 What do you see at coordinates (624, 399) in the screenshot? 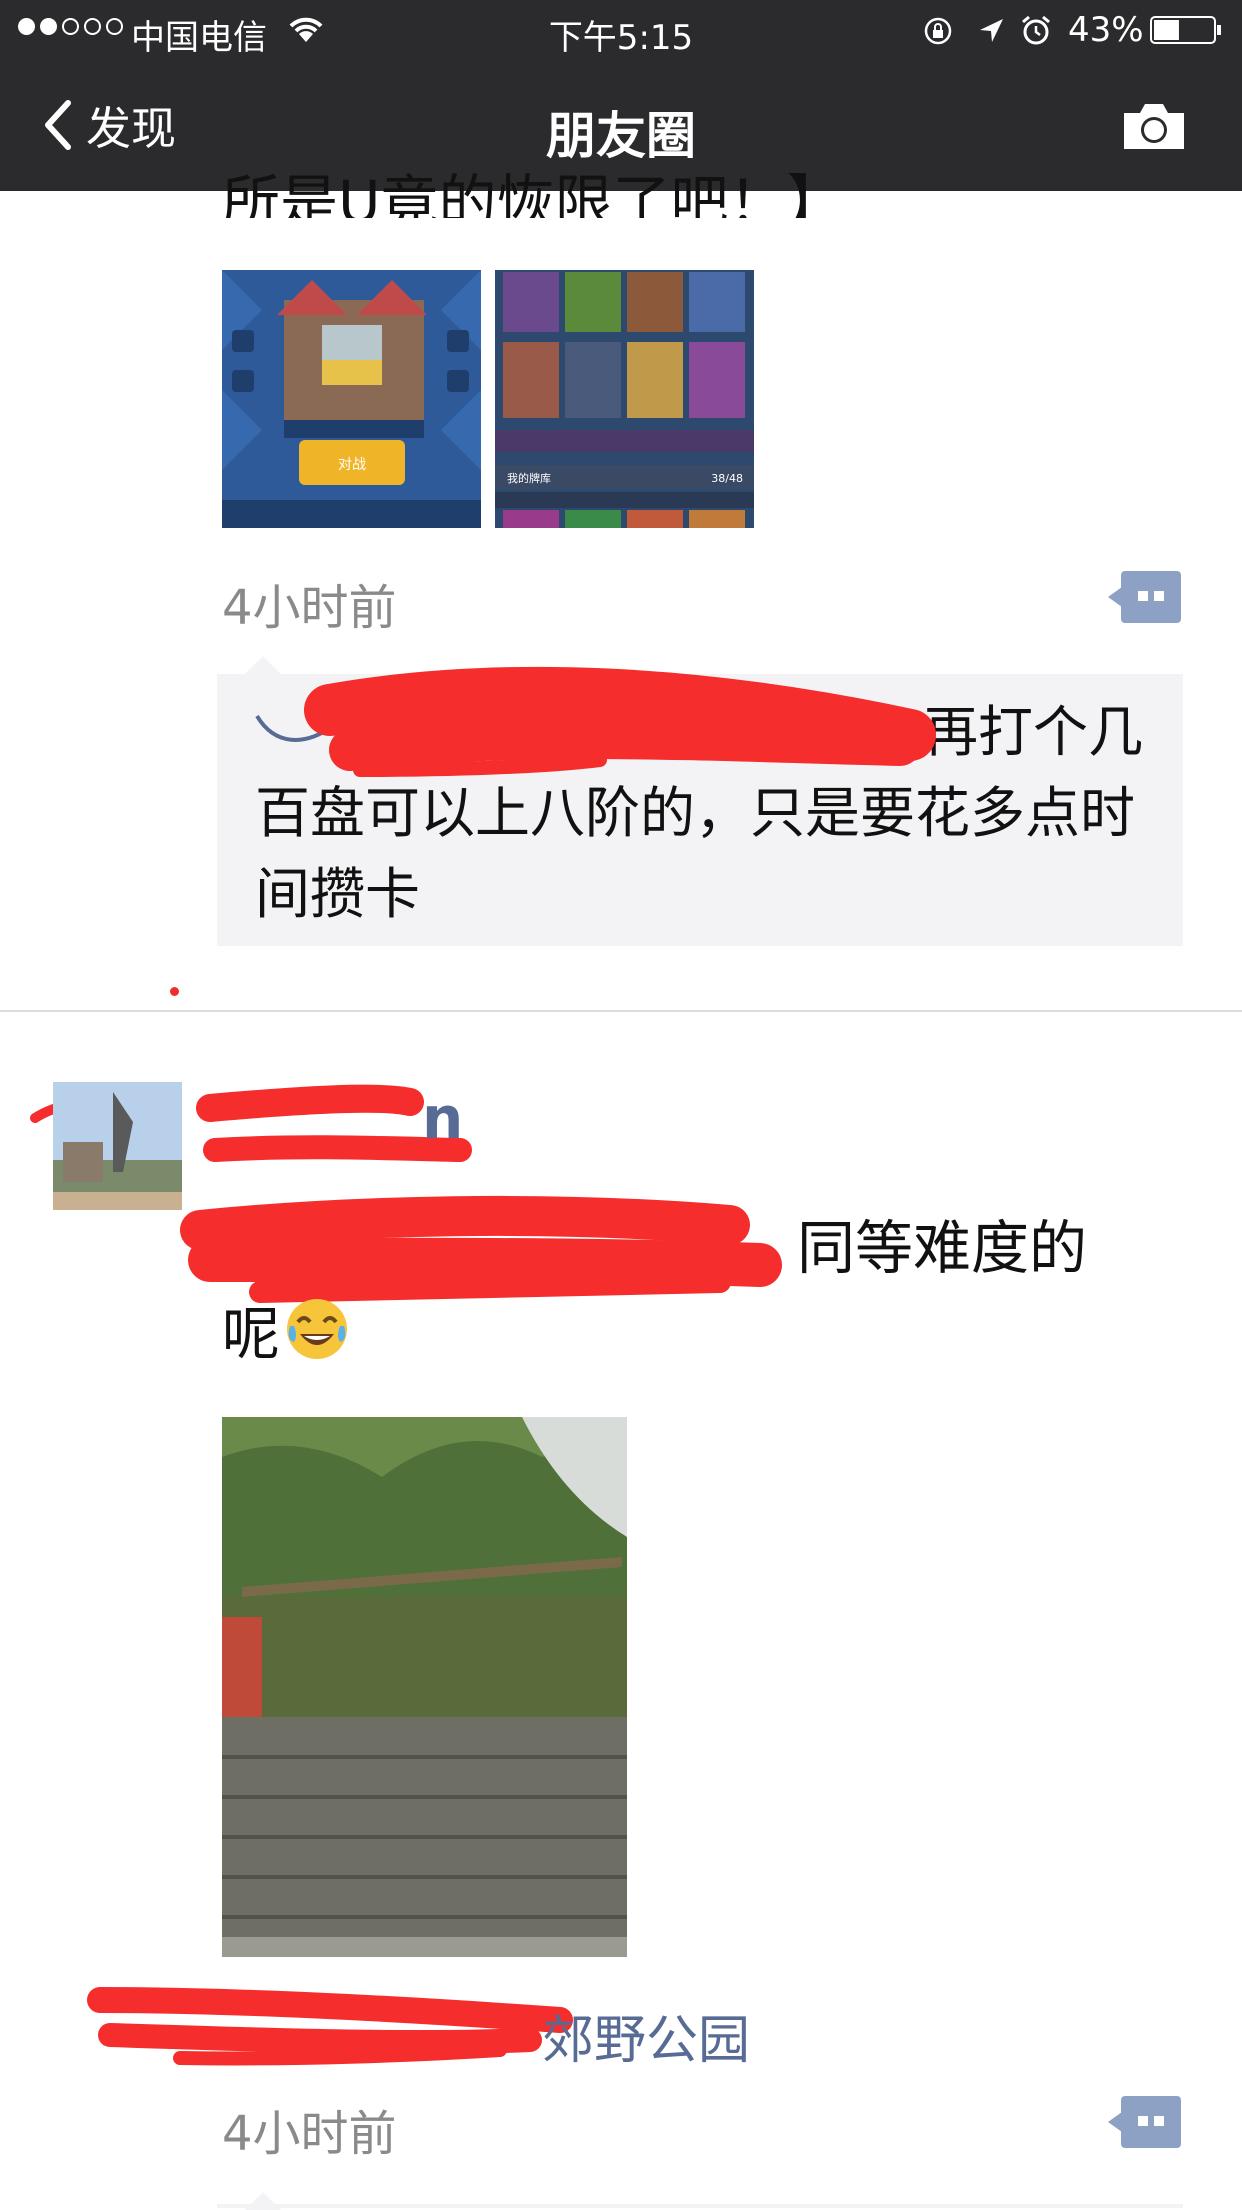
I see `post-image-card-deck: 我的牌库 38/48` at bounding box center [624, 399].